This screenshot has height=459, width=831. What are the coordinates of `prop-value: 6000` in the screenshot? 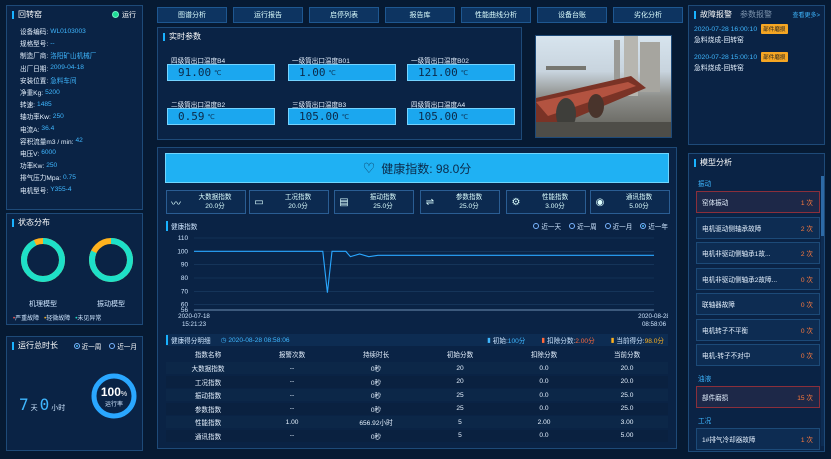 It's located at (48, 153).